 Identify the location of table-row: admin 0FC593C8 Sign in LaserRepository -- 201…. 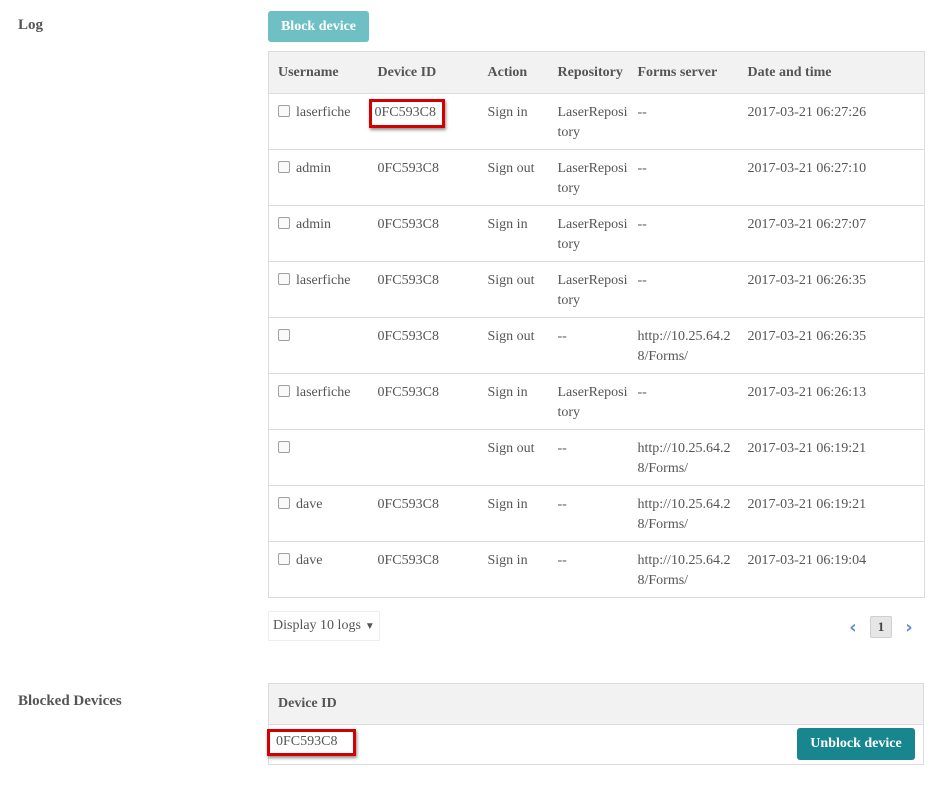
(596, 233).